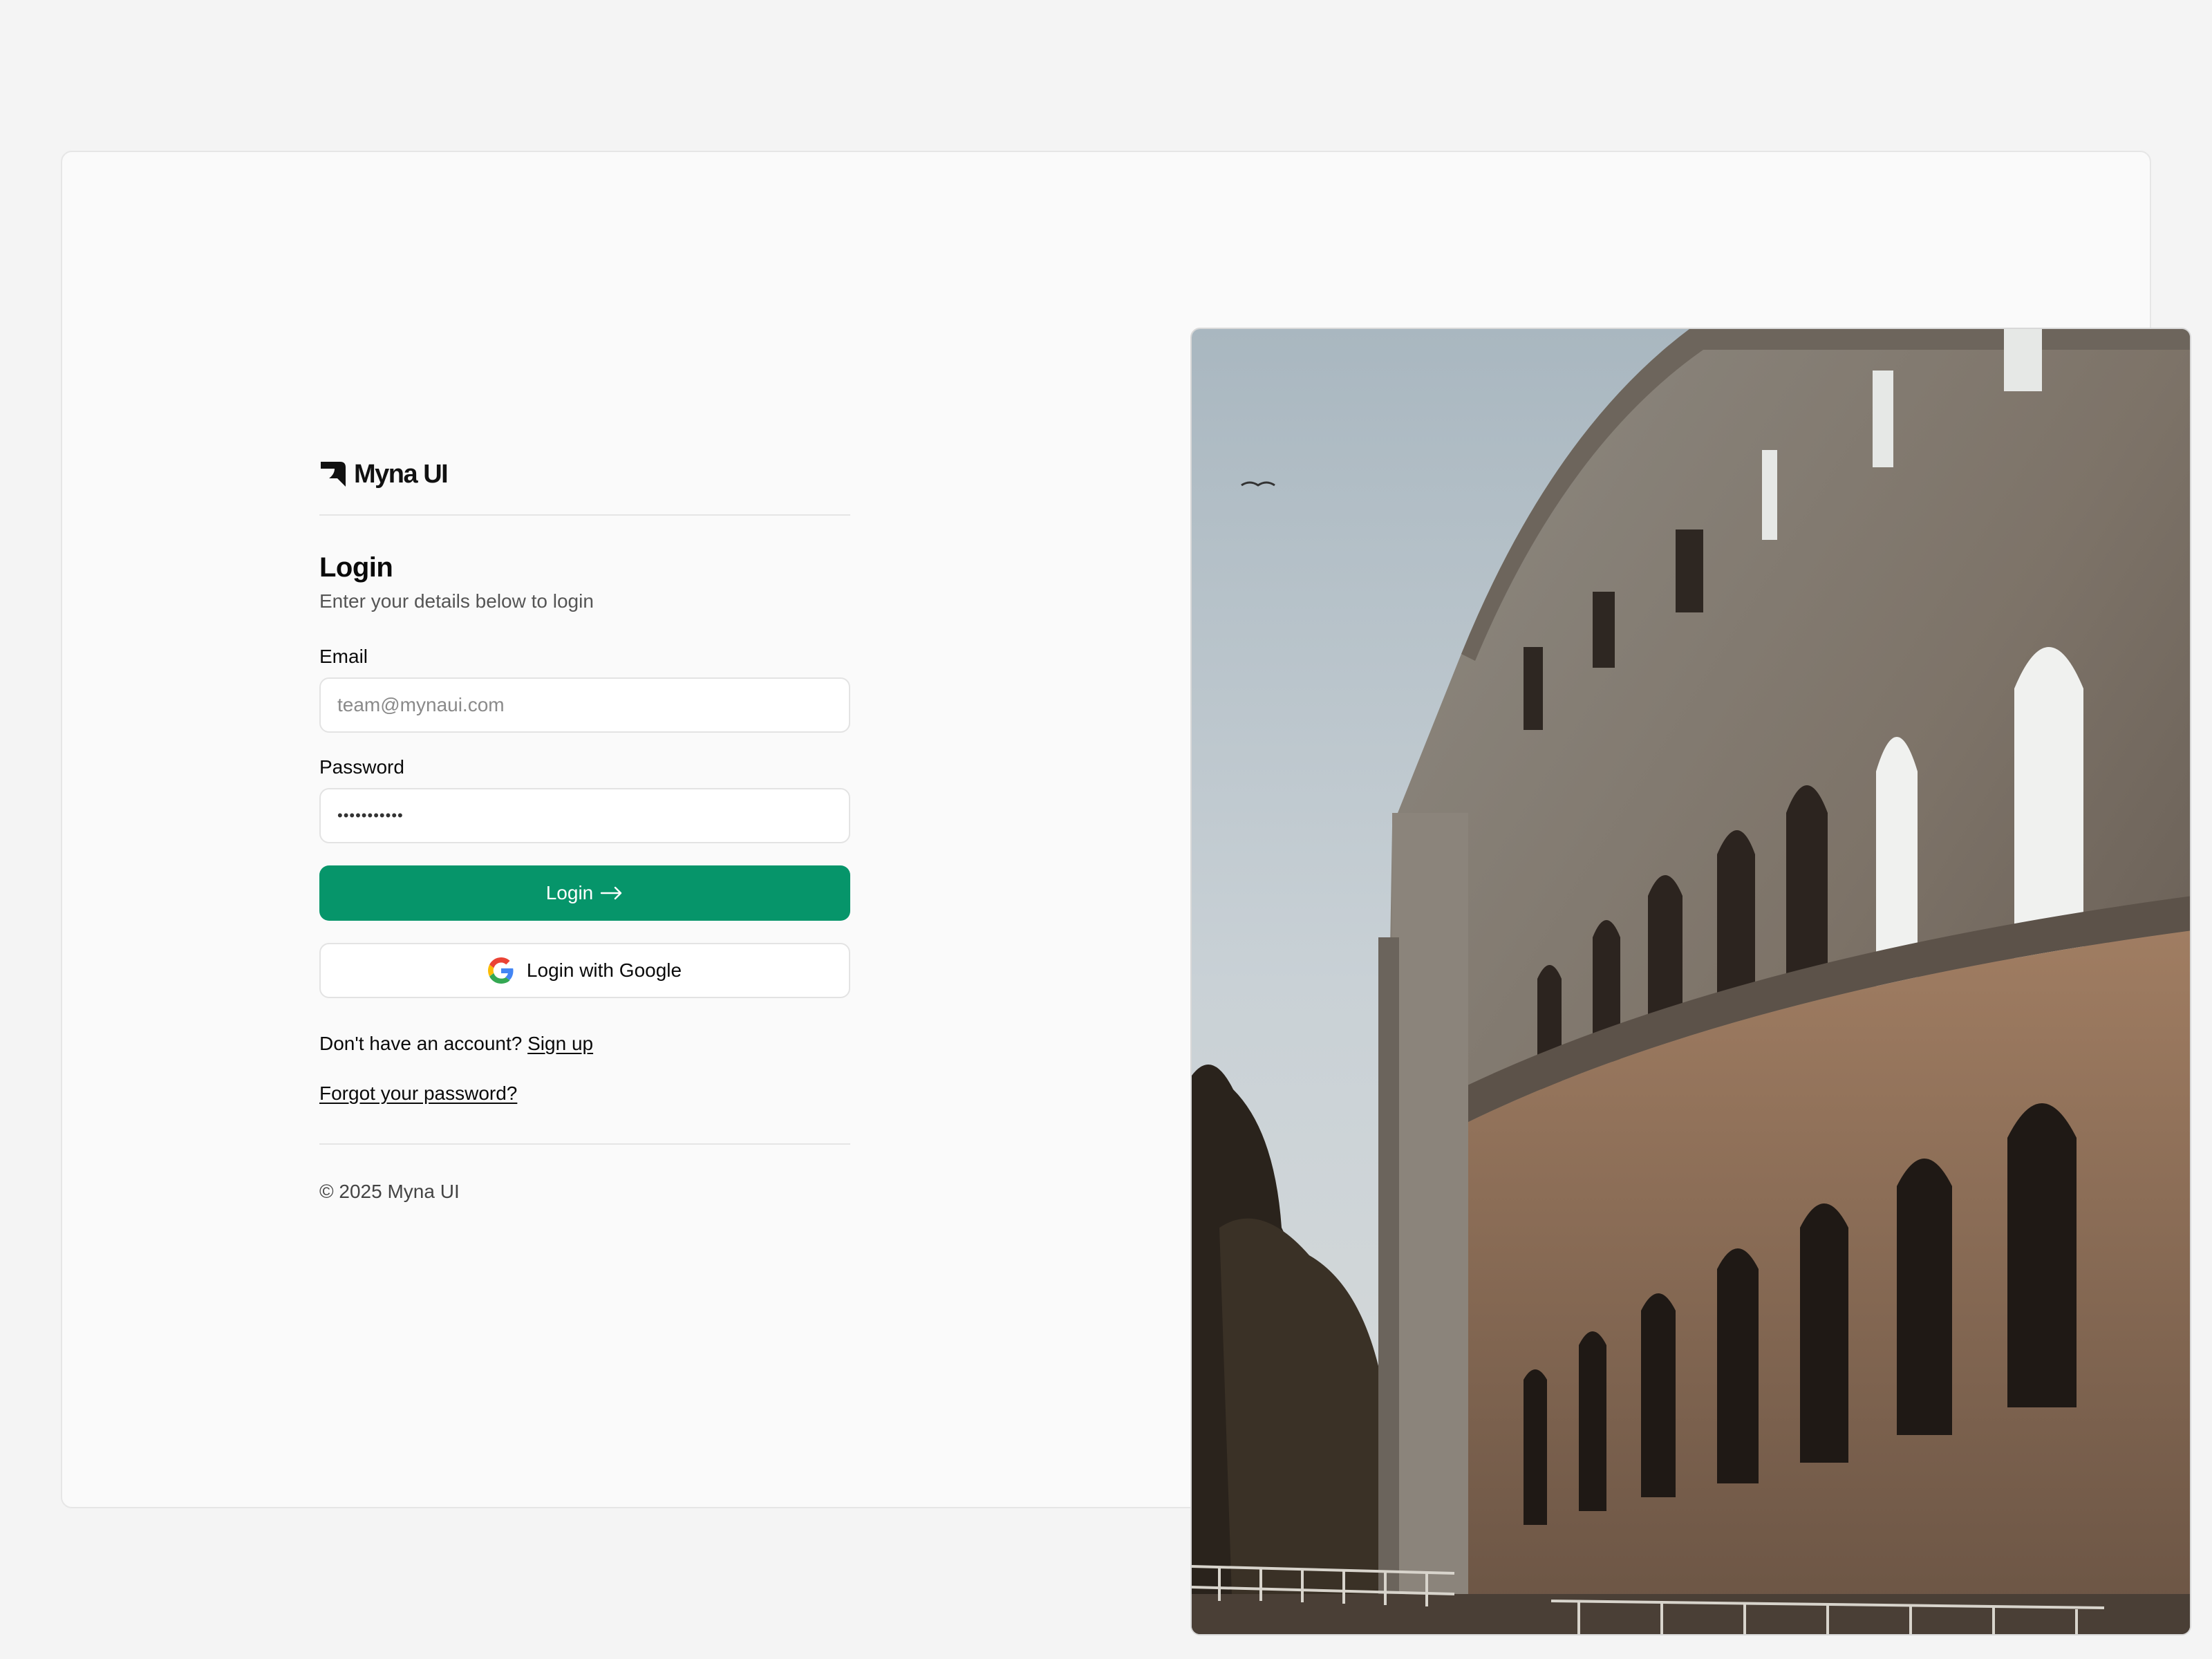 The width and height of the screenshot is (2212, 1659). I want to click on arrow-right-icon, so click(611, 893).